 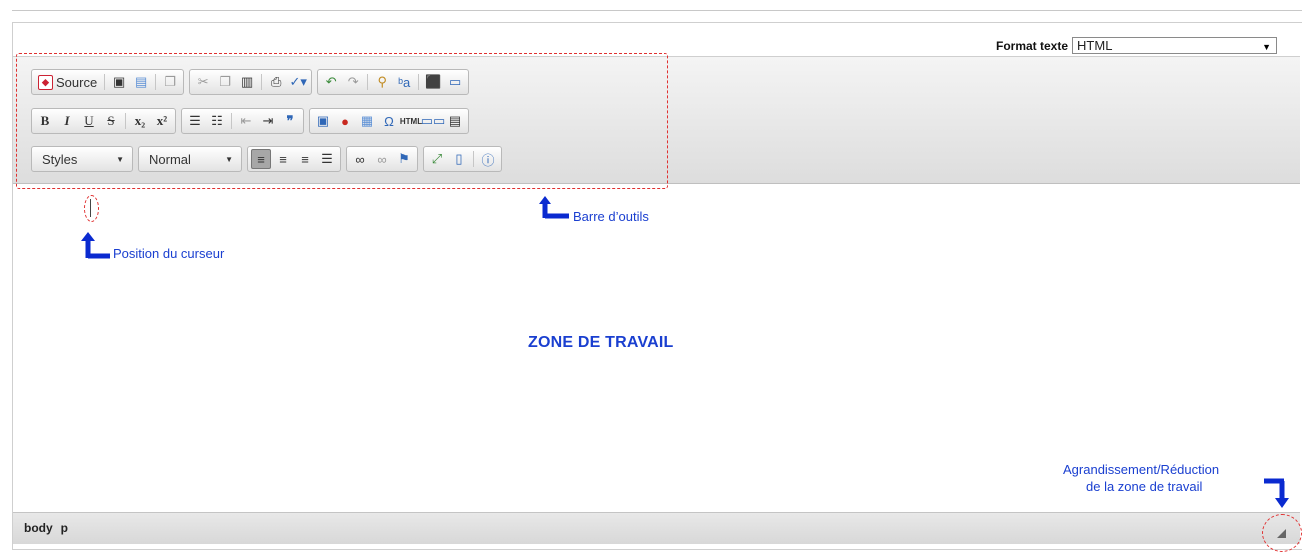 I want to click on cursor-annotation: Position du curseur, so click(x=169, y=253).